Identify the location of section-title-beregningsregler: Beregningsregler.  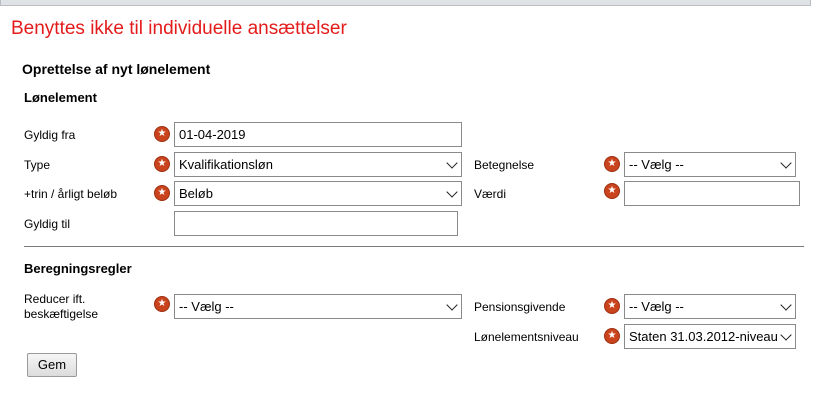
(78, 268).